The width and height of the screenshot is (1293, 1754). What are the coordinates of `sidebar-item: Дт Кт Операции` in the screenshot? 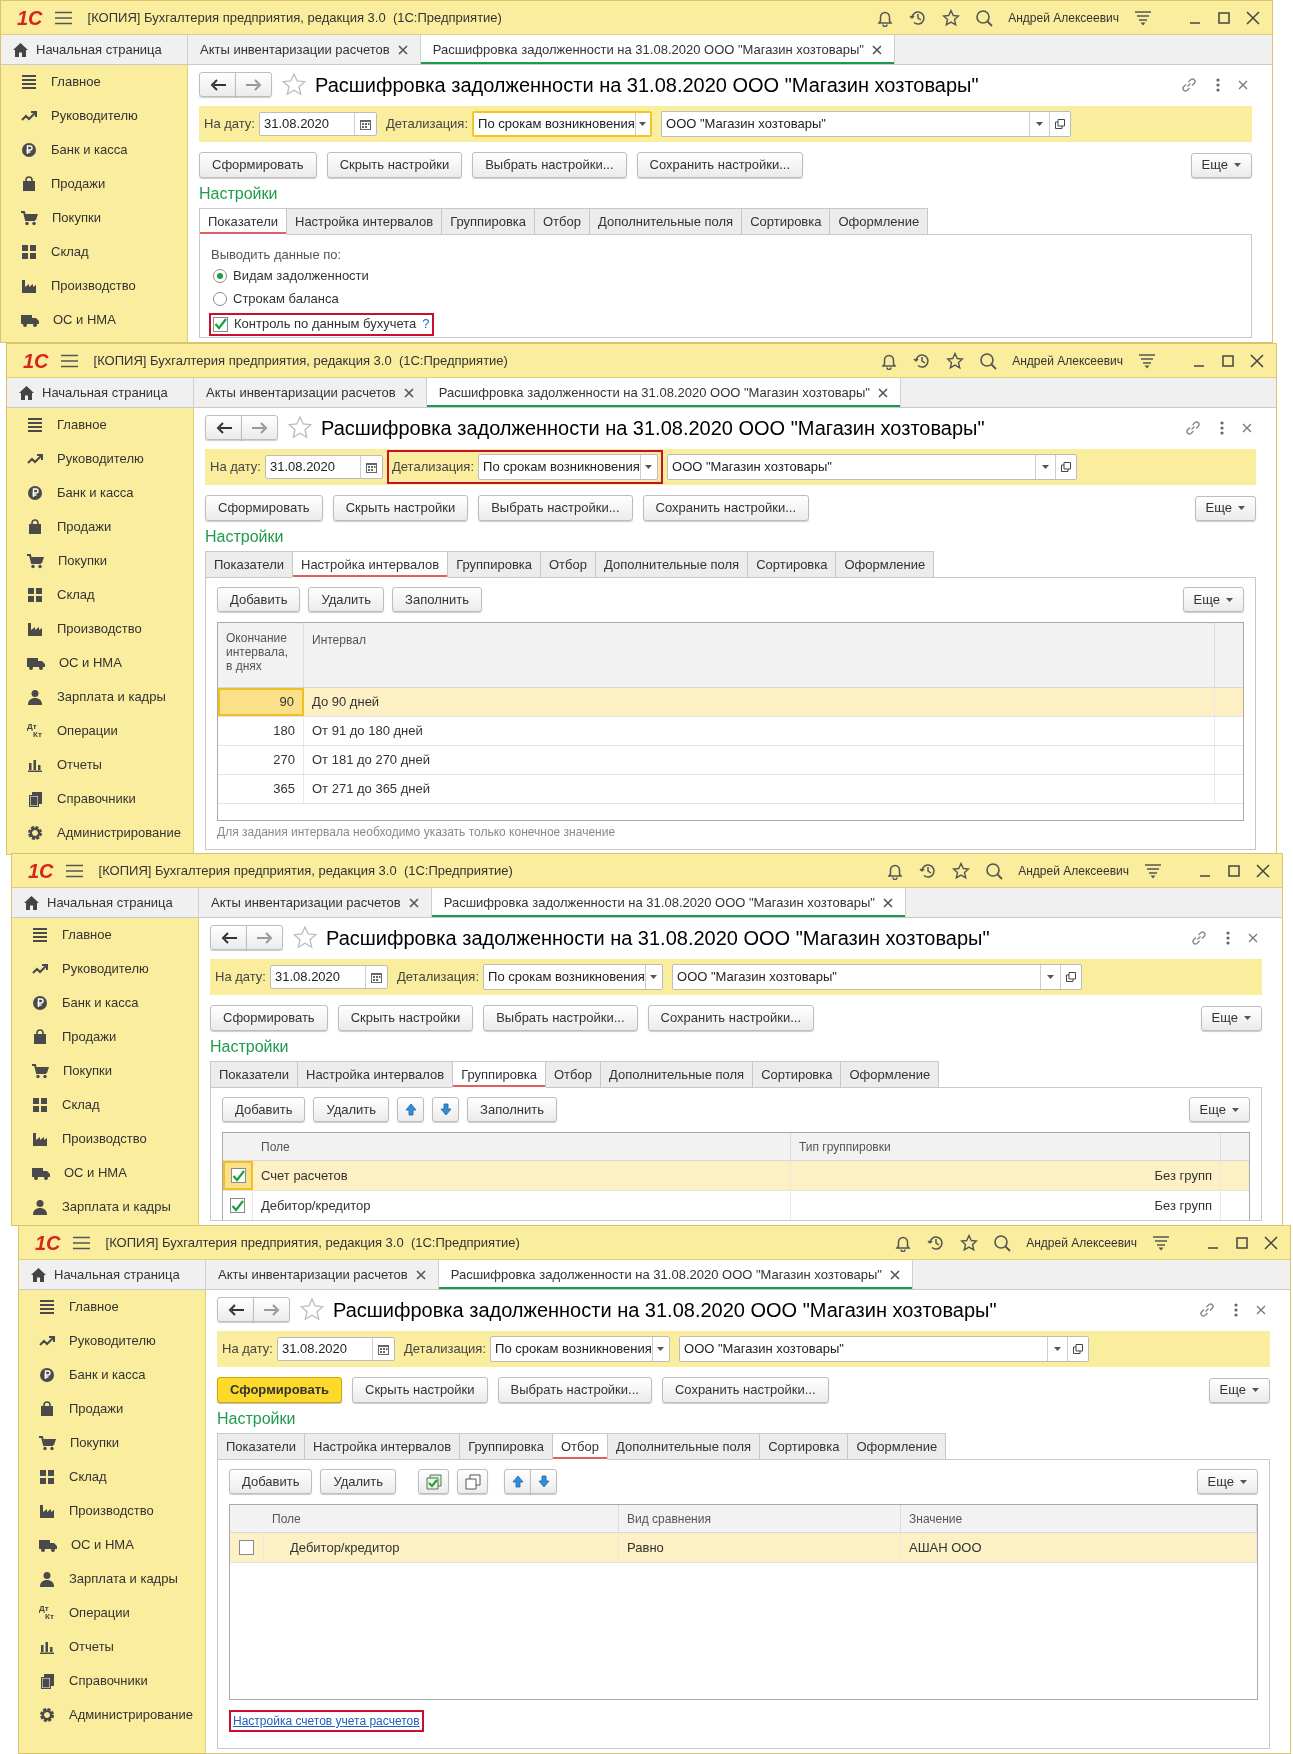 It's located at (100, 731).